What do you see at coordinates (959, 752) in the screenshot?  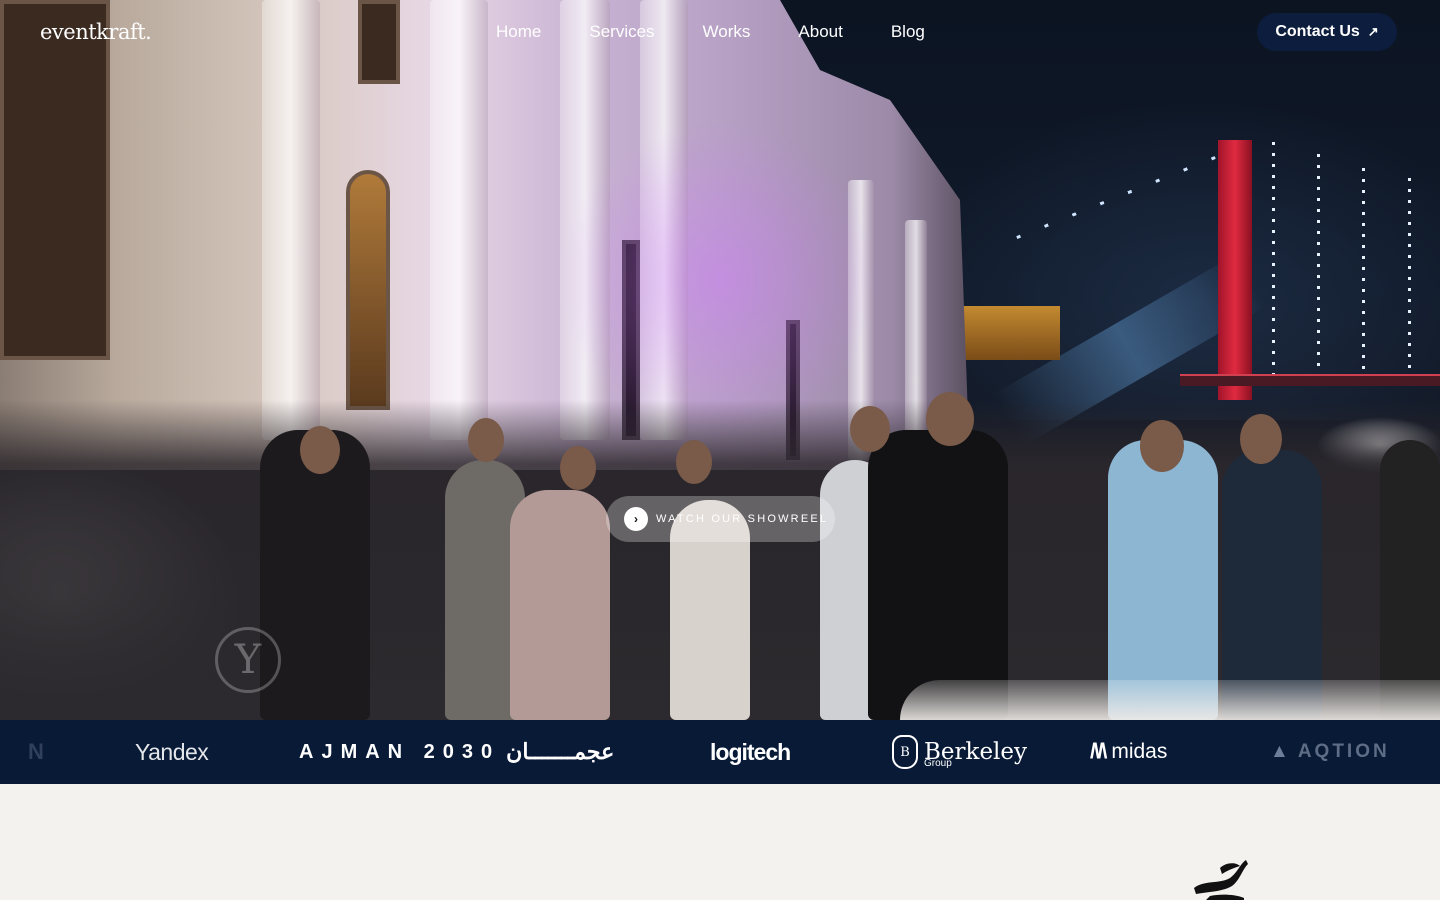 I see `client-logo-berkeley: B Berkeley Group` at bounding box center [959, 752].